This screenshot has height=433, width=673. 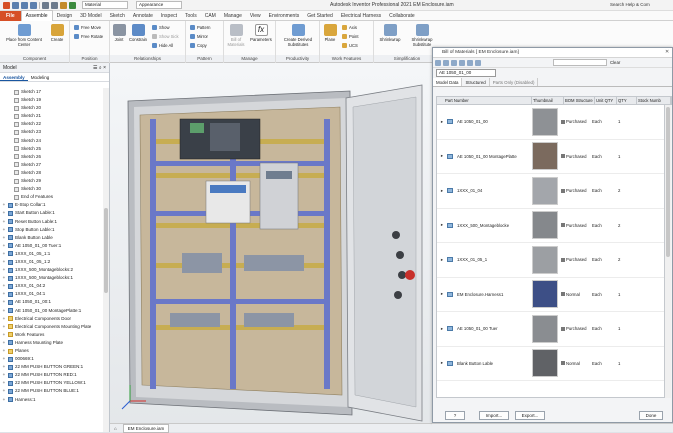 What do you see at coordinates (15, 5) in the screenshot?
I see `new-icon` at bounding box center [15, 5].